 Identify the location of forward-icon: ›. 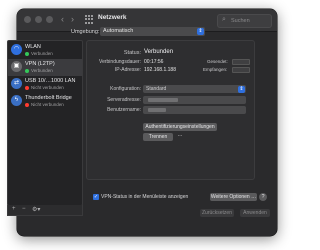
(72, 19).